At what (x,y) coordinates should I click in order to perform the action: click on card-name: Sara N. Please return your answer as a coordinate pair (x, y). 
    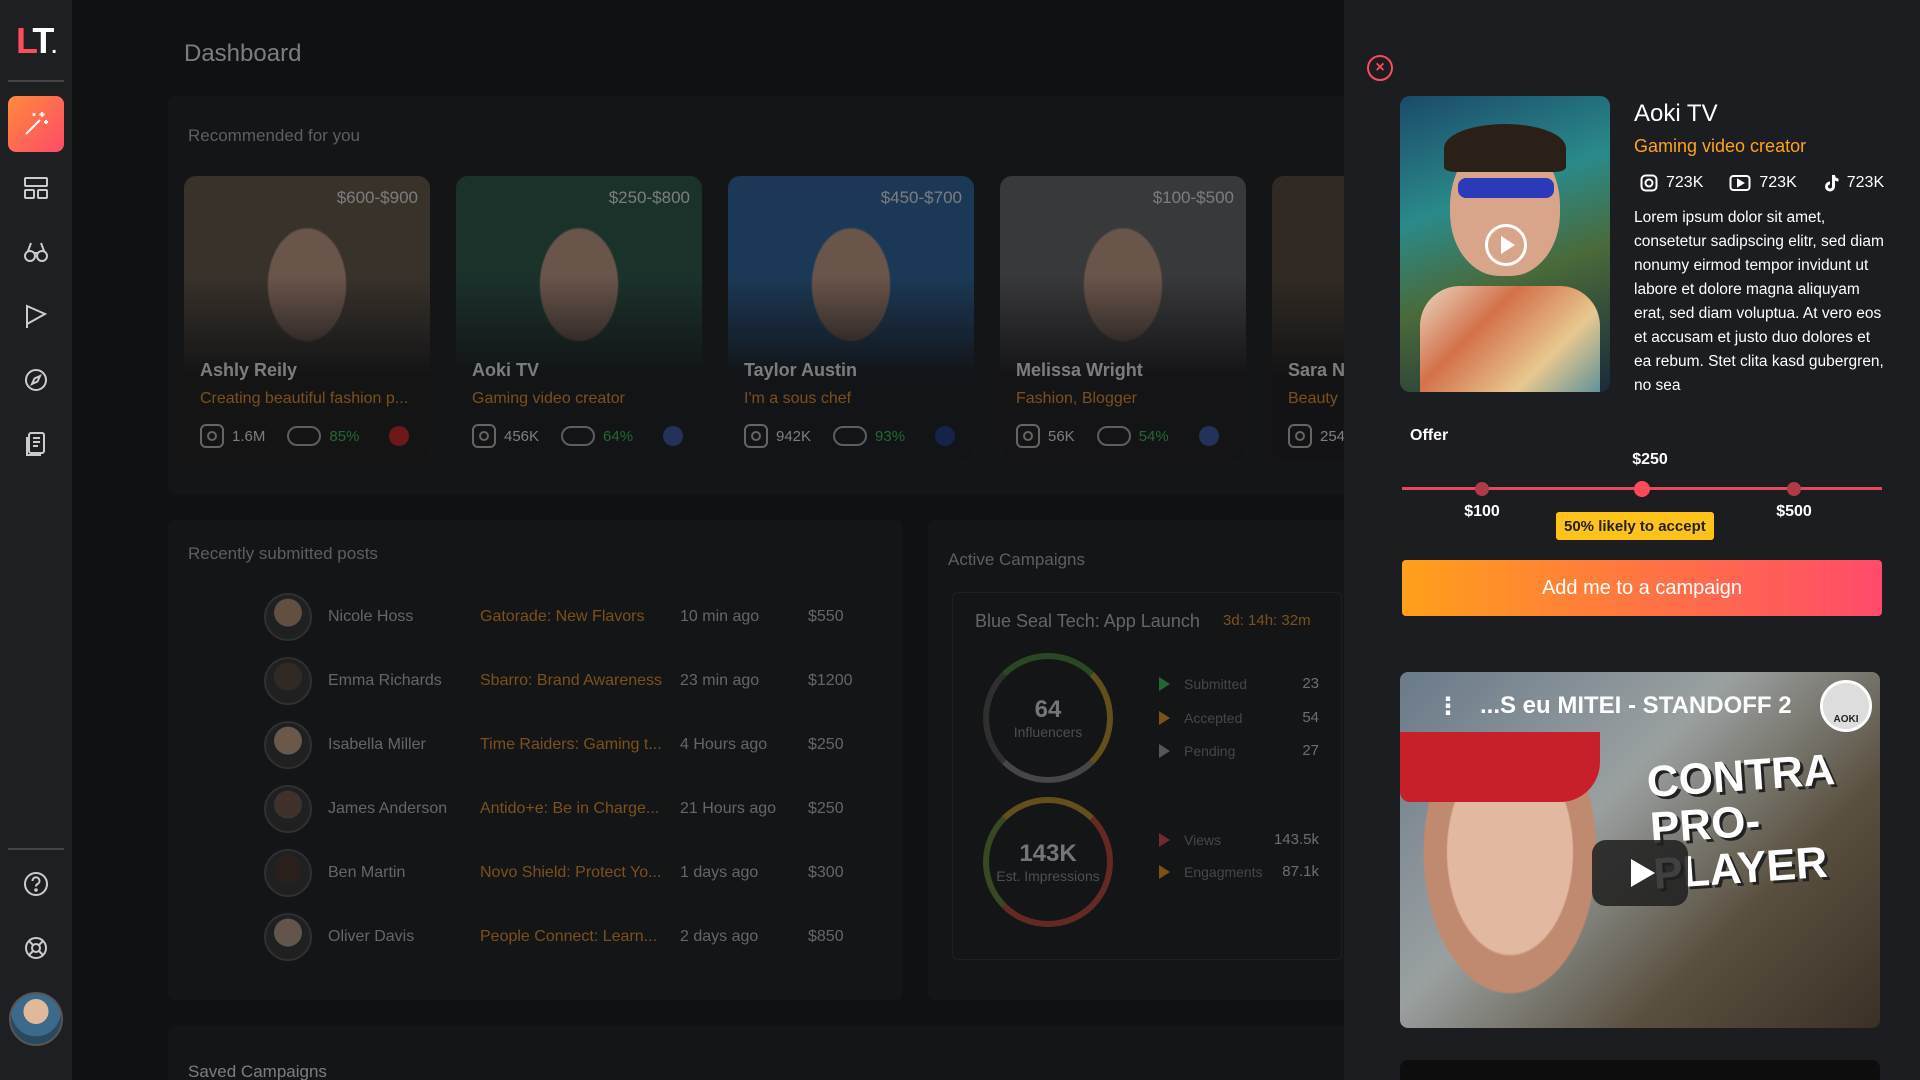
    Looking at the image, I should click on (1316, 370).